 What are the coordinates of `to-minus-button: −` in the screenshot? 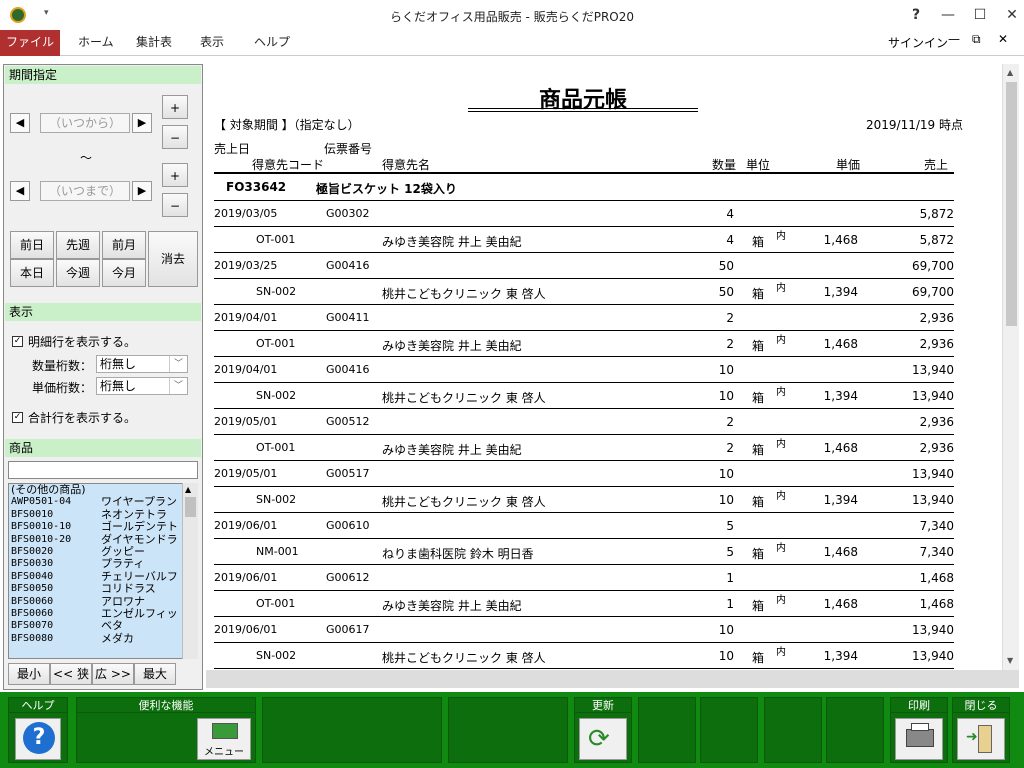 It's located at (175, 205).